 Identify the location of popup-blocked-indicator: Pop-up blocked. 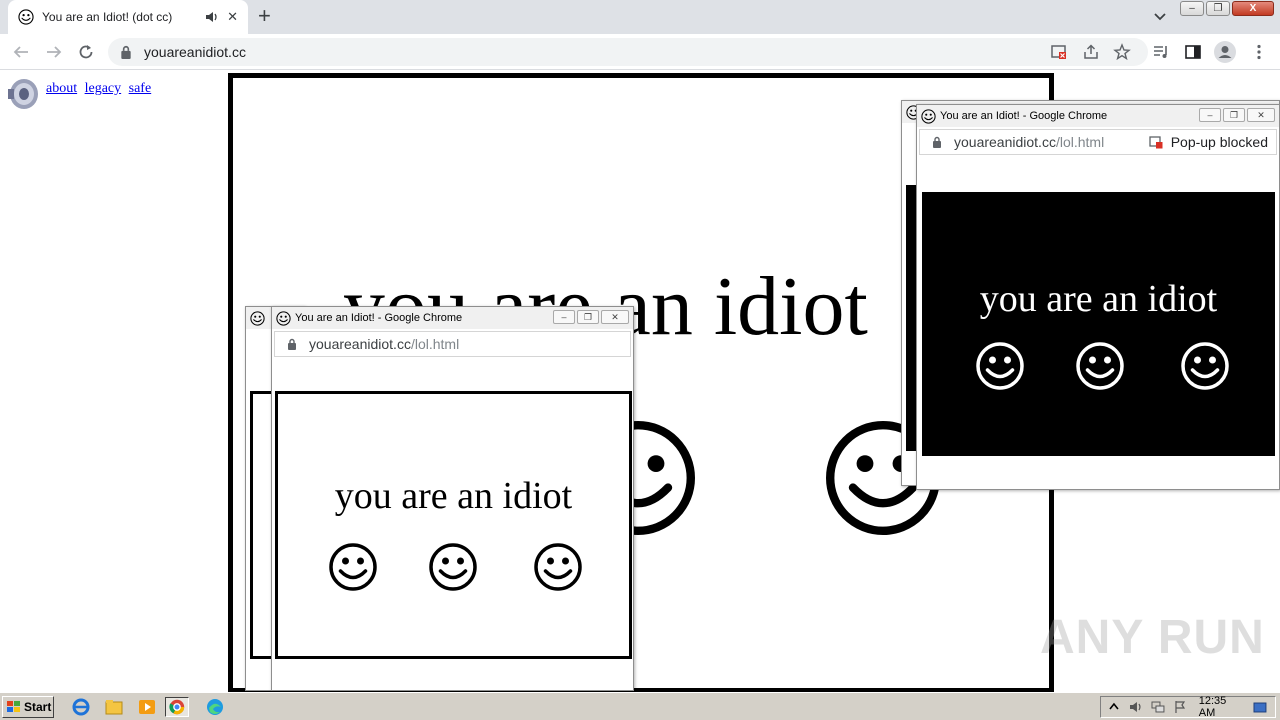
(1208, 142).